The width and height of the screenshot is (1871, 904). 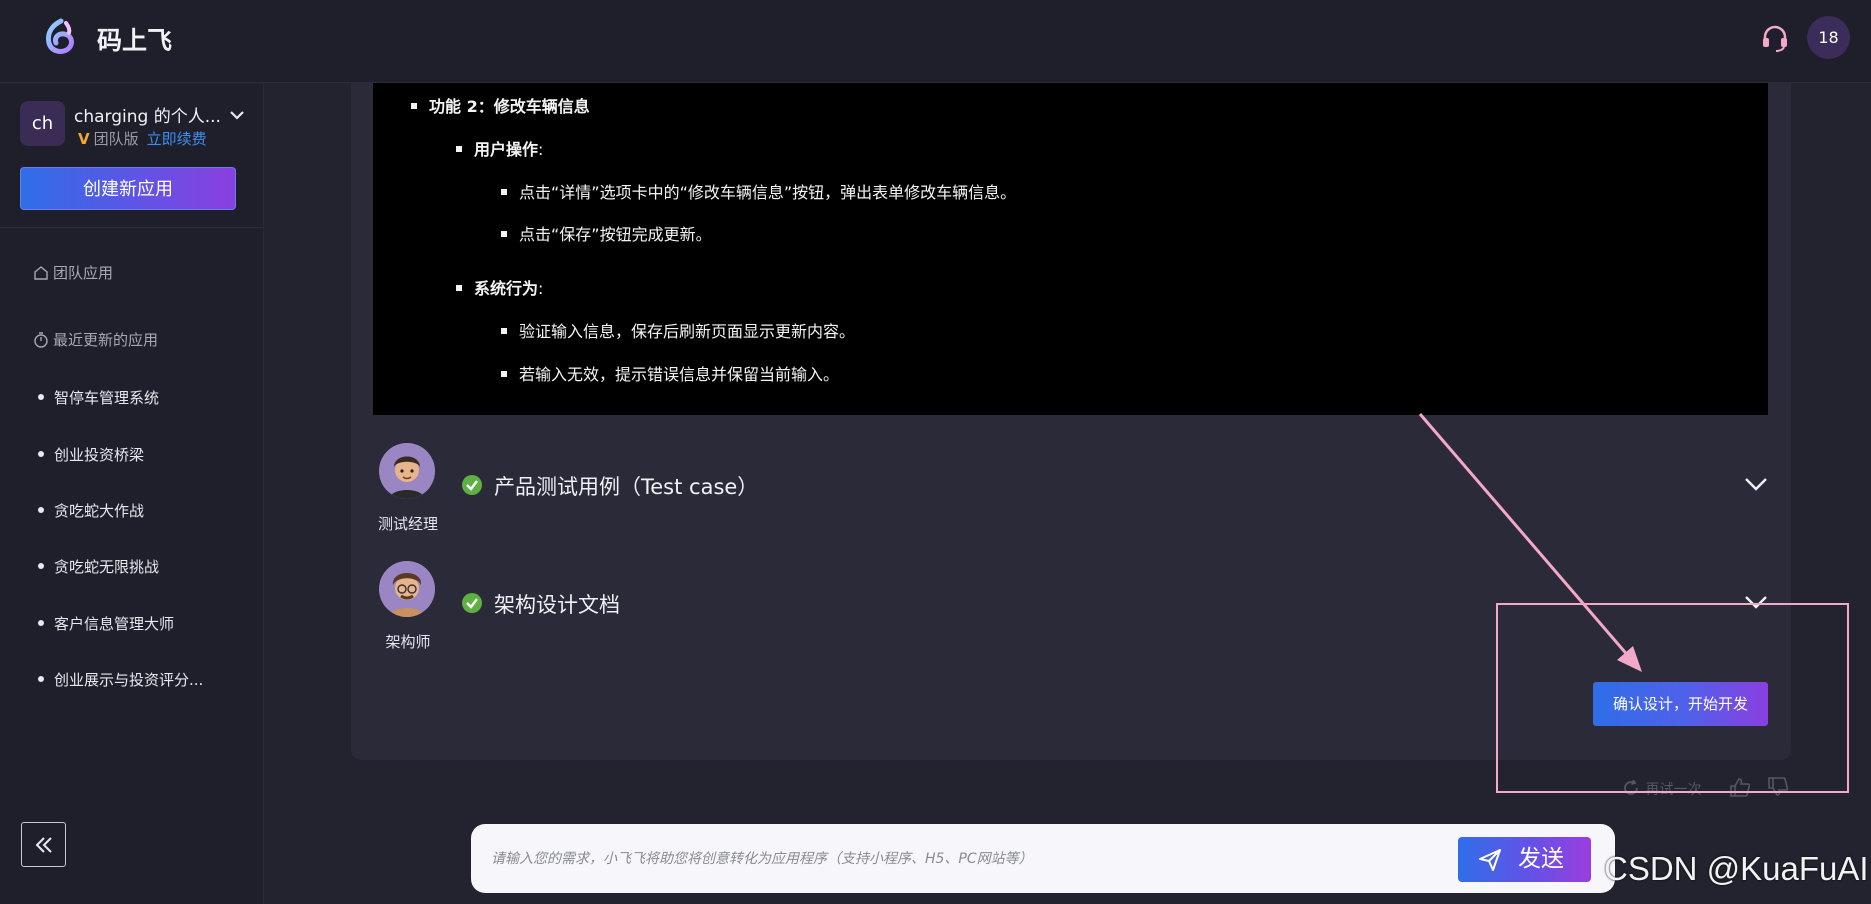 I want to click on doc-system-item: 若输入无效，提示错误信息并保留当前输入。, so click(x=670, y=373).